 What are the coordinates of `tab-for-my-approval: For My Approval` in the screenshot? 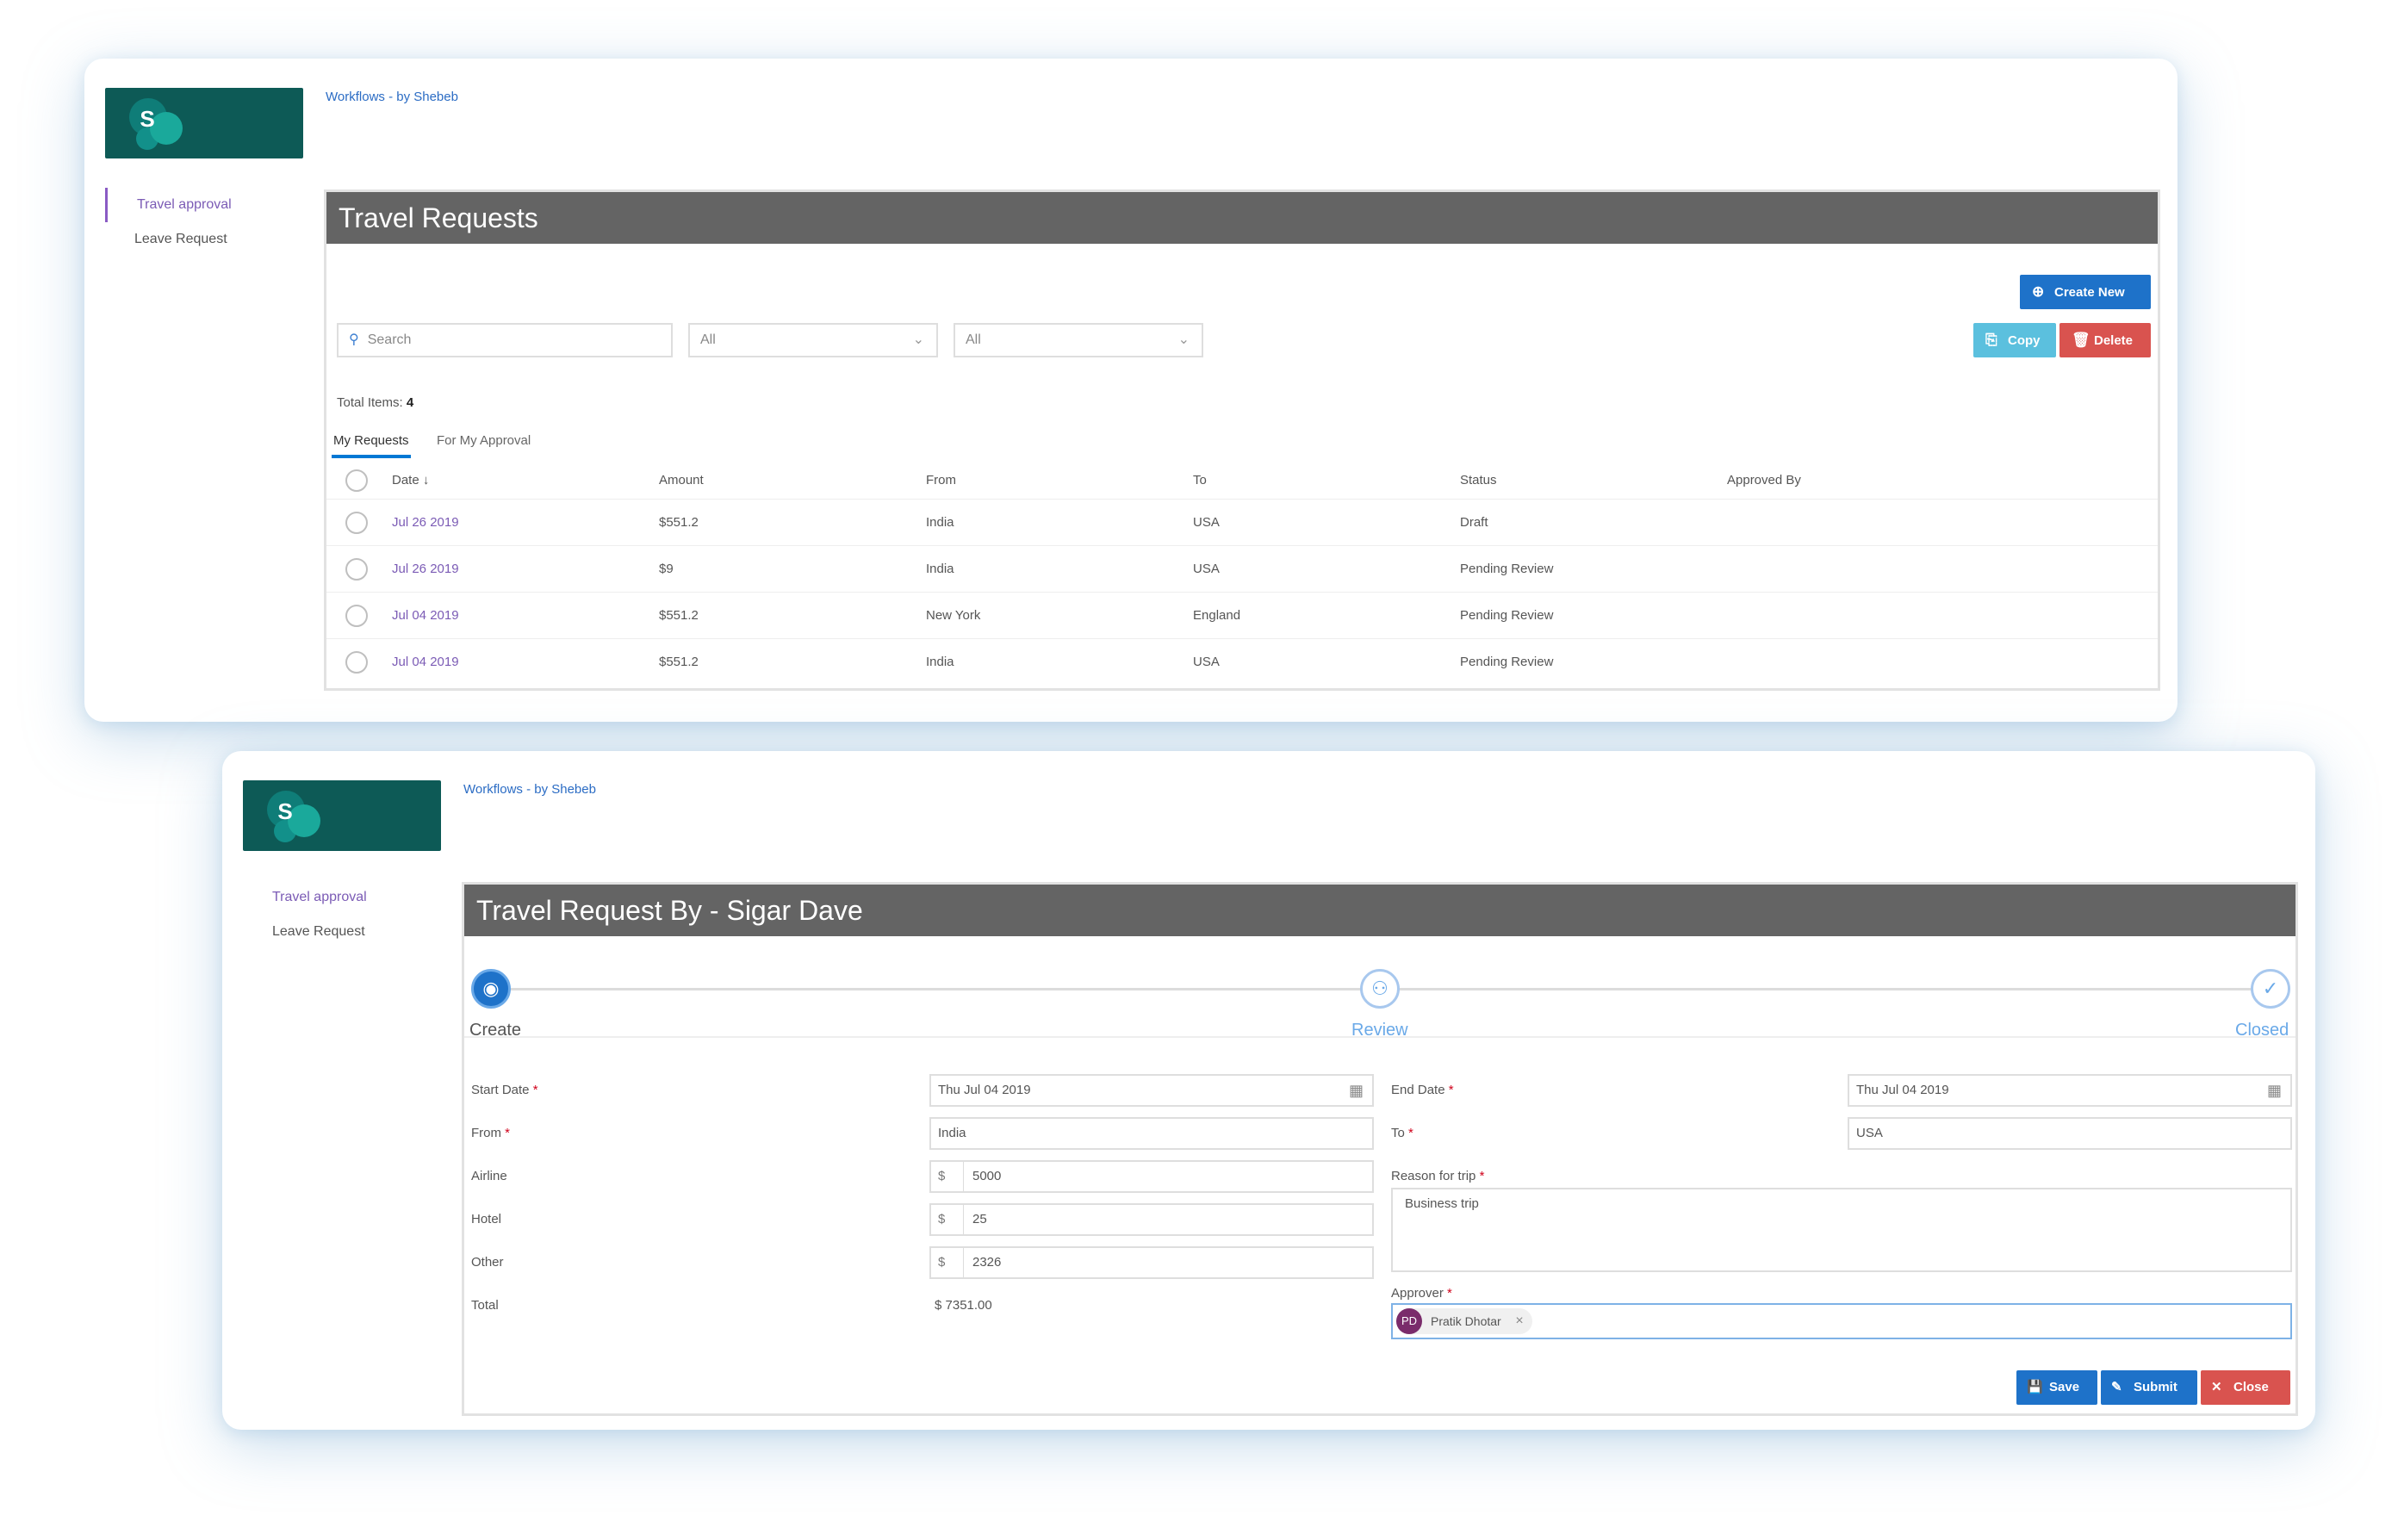 It's located at (483, 442).